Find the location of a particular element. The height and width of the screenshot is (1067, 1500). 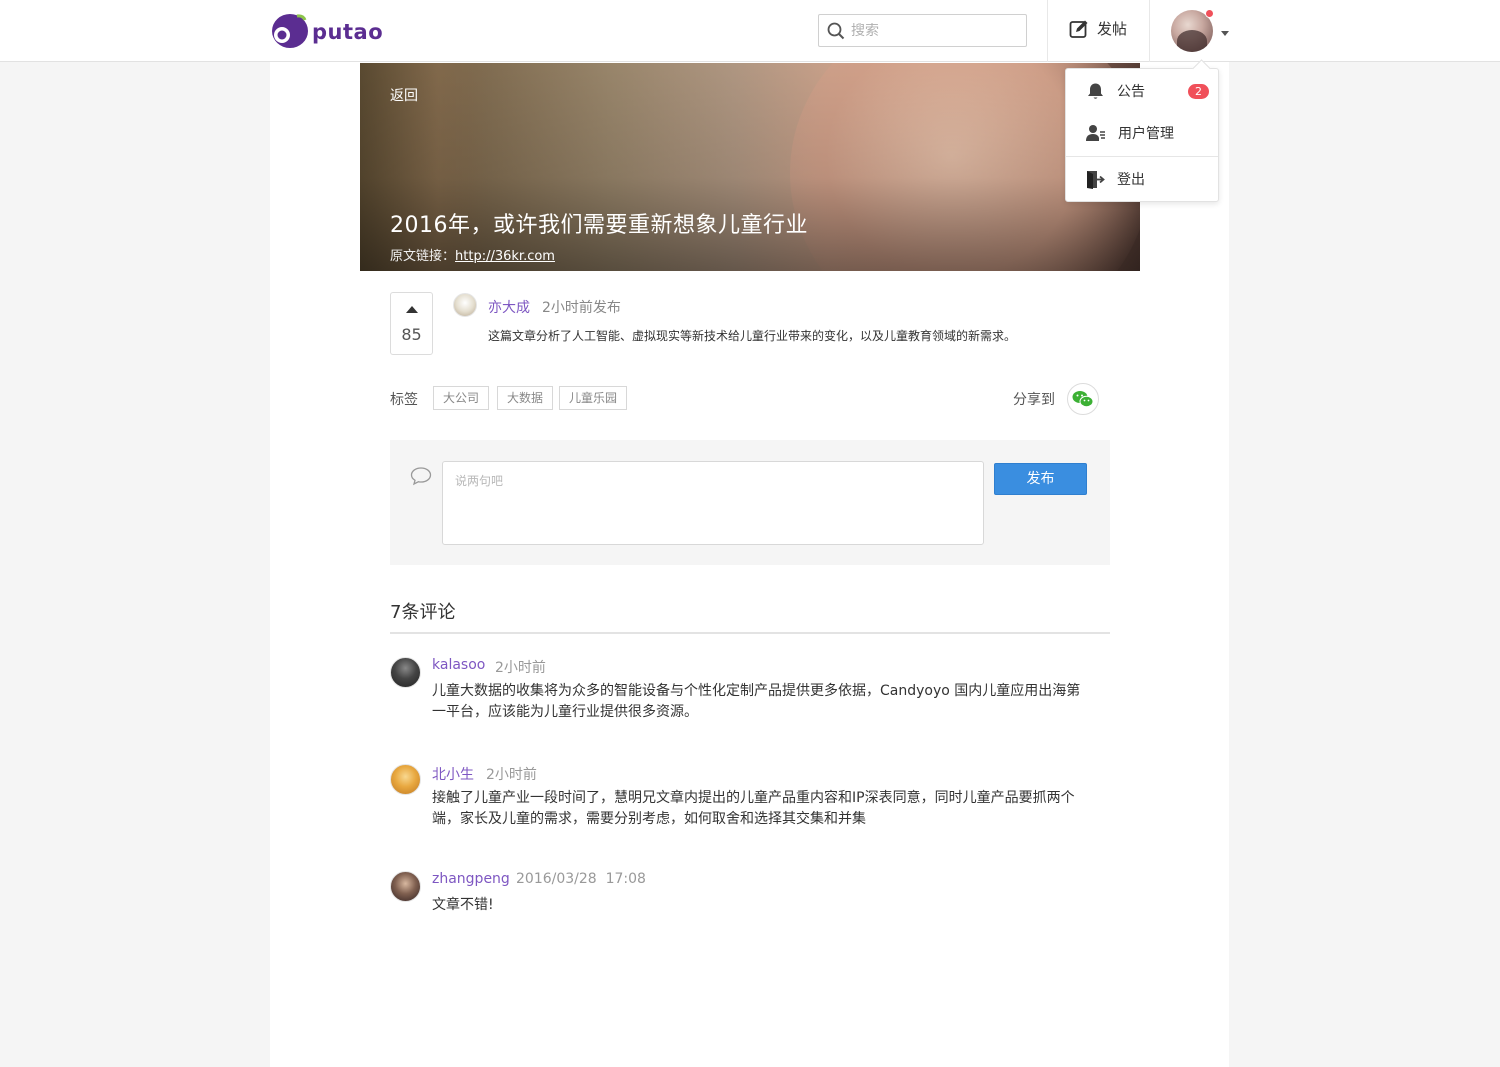

new-post-button: 发帖 is located at coordinates (1098, 28).